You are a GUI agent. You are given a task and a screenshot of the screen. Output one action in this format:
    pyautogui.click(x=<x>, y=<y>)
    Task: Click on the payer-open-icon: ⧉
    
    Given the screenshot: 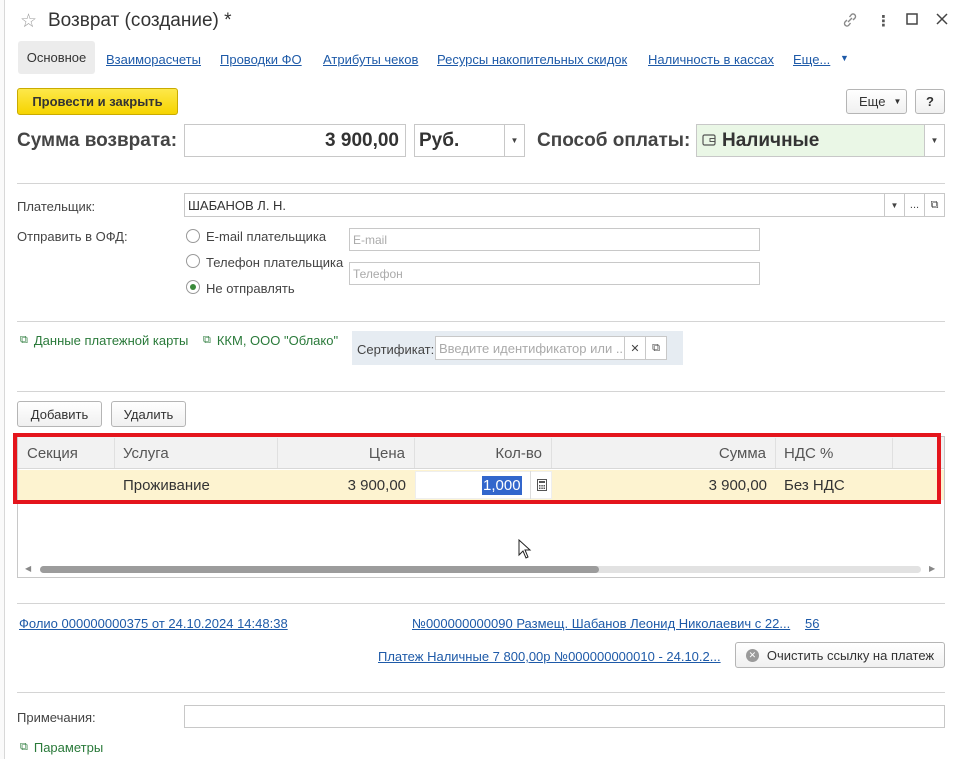 What is the action you would take?
    pyautogui.click(x=934, y=205)
    